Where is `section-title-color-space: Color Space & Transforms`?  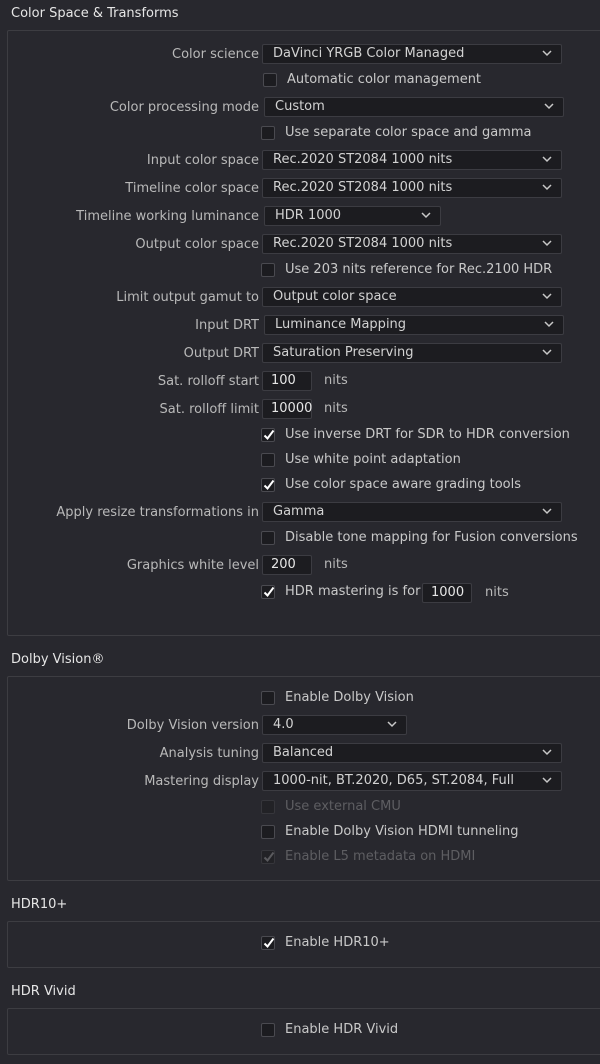
section-title-color-space: Color Space & Transforms is located at coordinates (95, 13).